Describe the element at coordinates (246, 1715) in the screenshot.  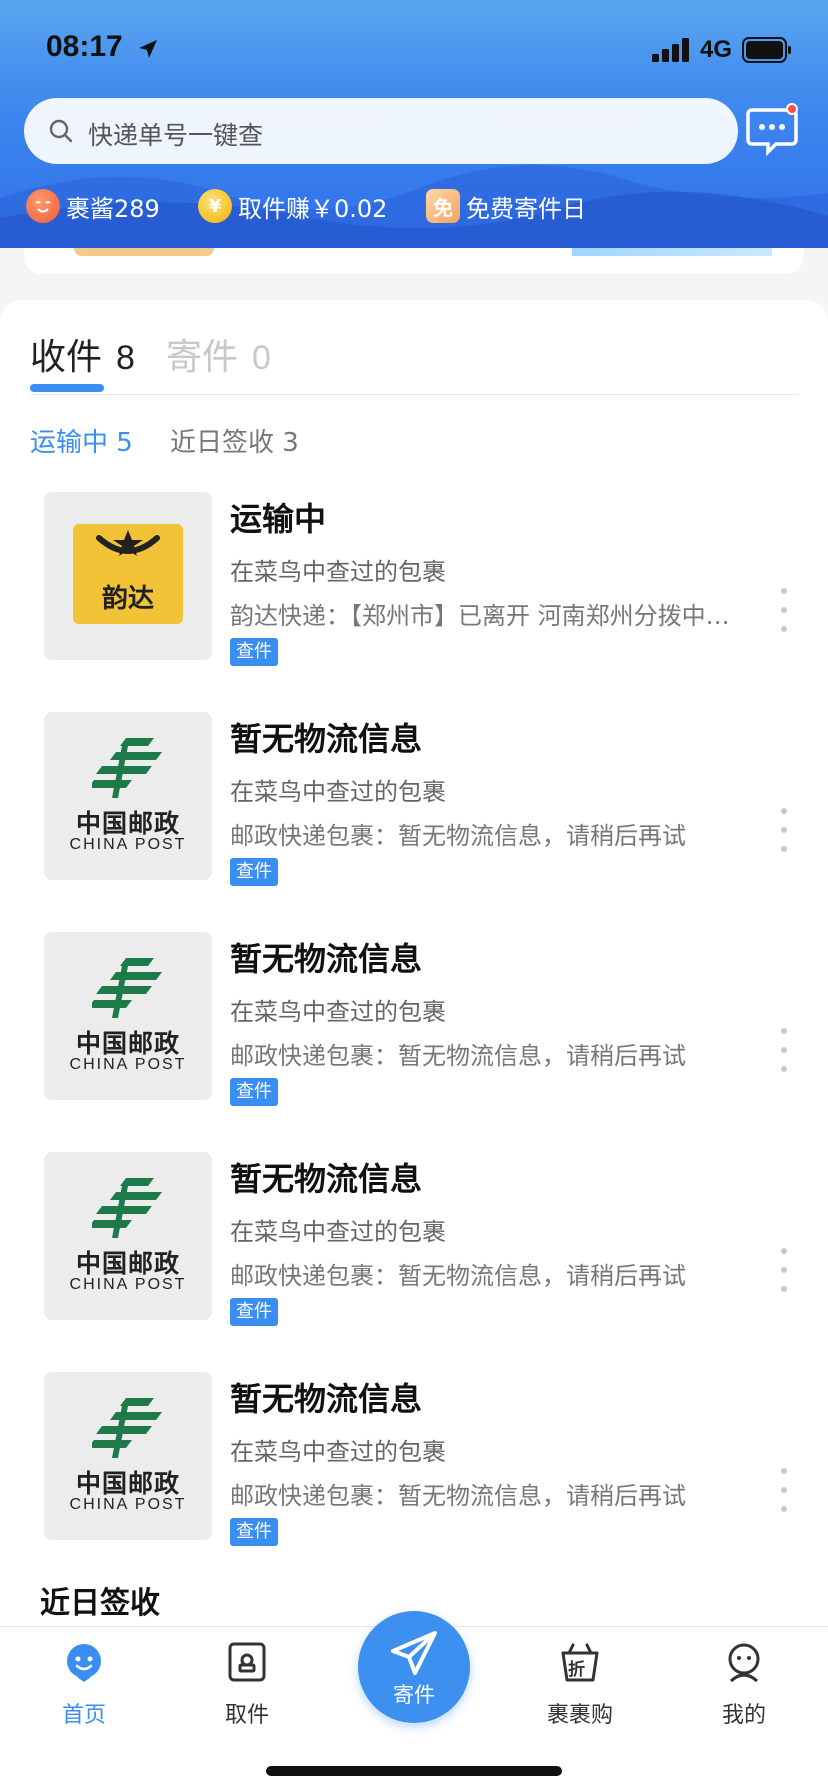
I see `nav-label: 取件` at that location.